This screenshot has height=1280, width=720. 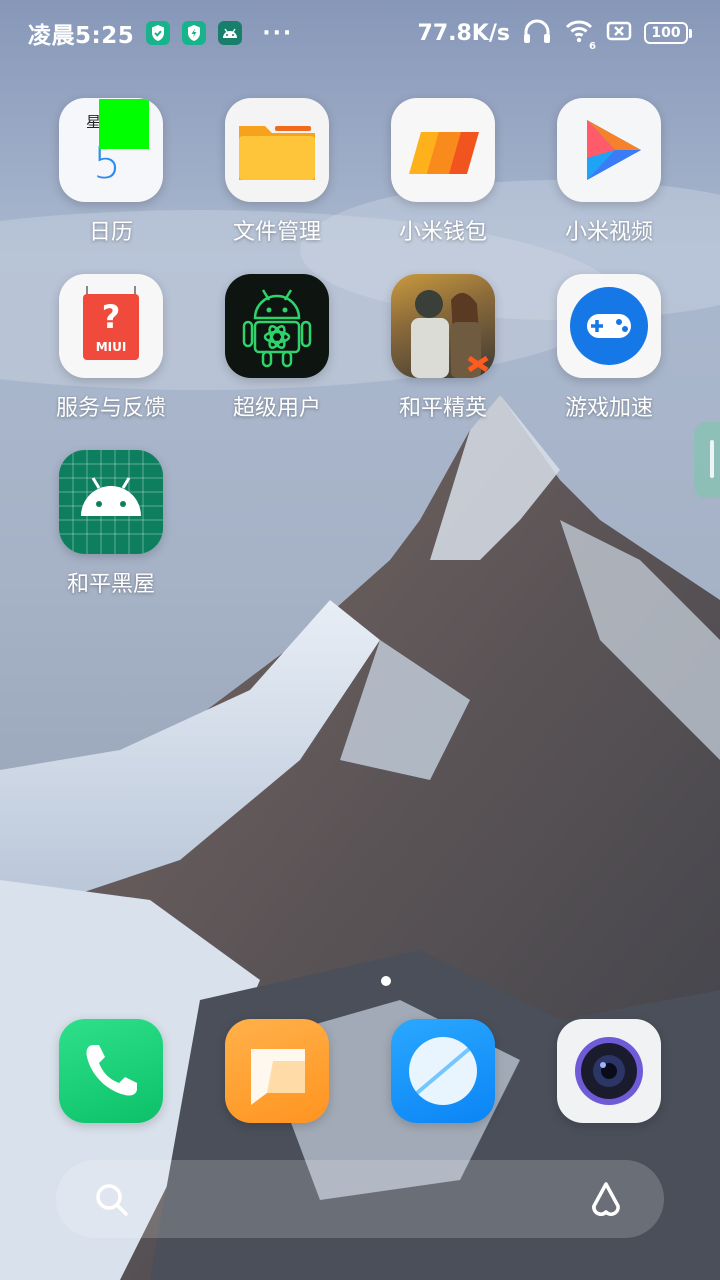 I want to click on video-play-icon, so click(x=609, y=150).